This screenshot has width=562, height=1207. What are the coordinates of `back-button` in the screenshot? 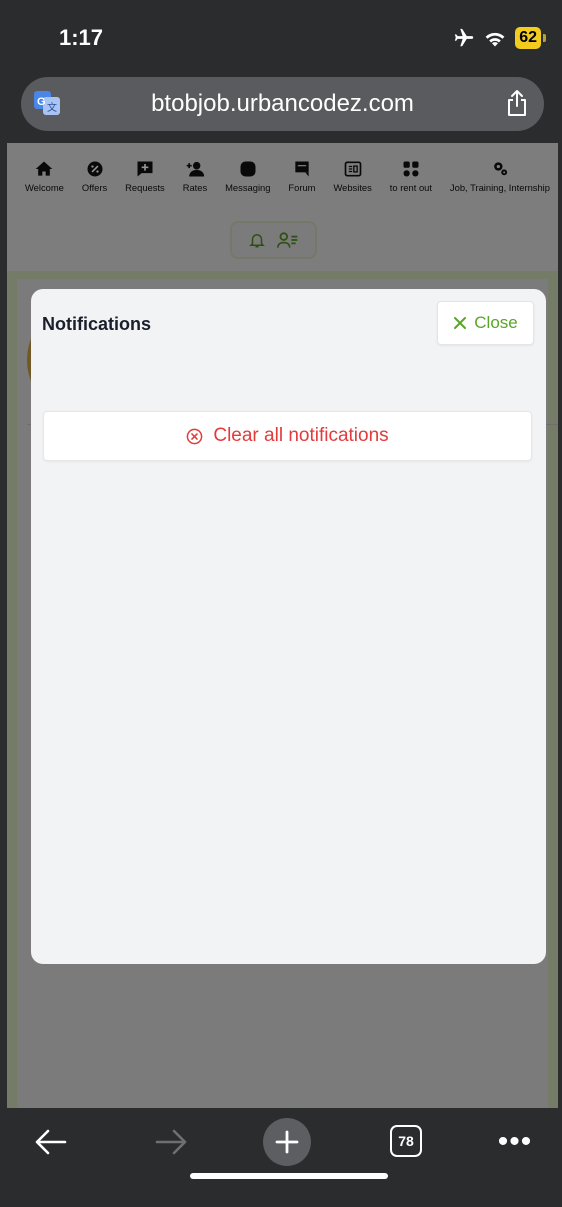 It's located at (51, 1142).